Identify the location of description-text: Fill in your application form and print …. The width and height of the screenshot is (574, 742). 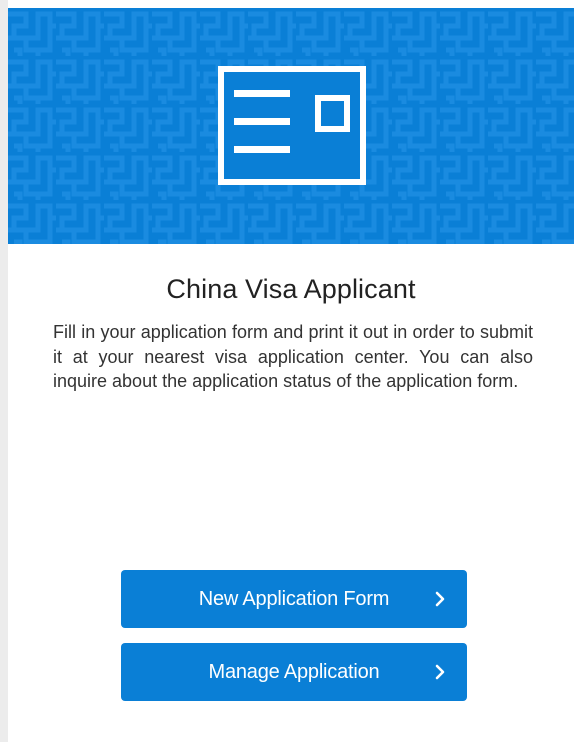
(293, 356).